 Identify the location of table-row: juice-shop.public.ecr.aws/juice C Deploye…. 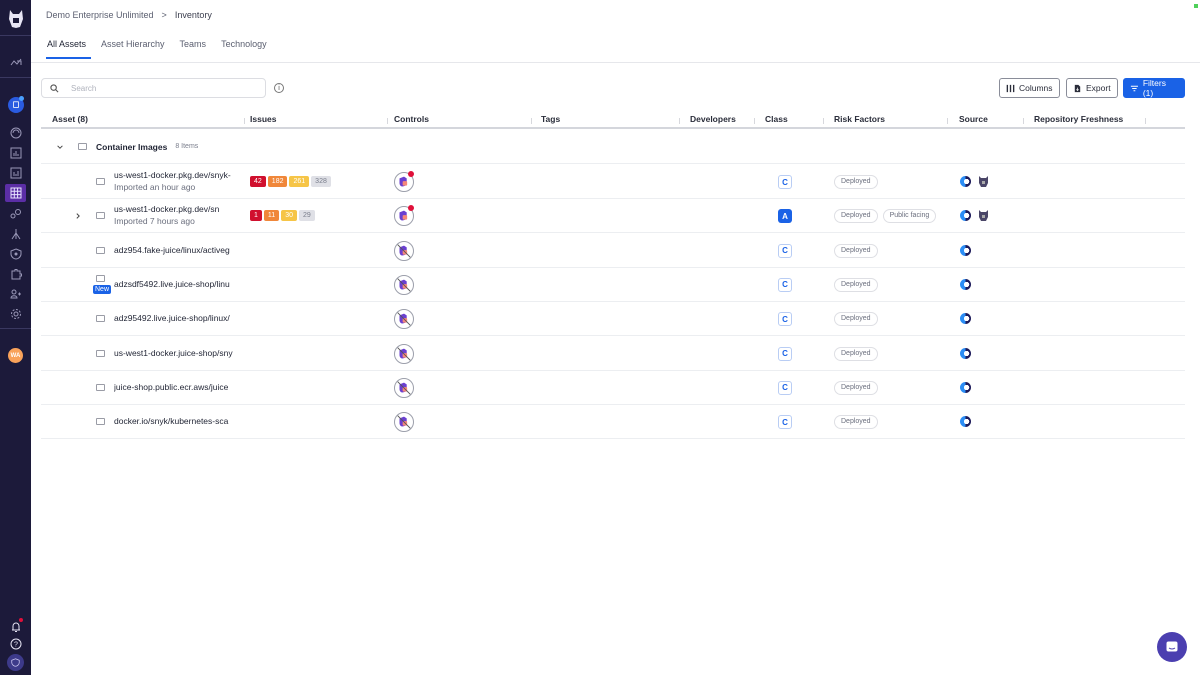
(613, 388).